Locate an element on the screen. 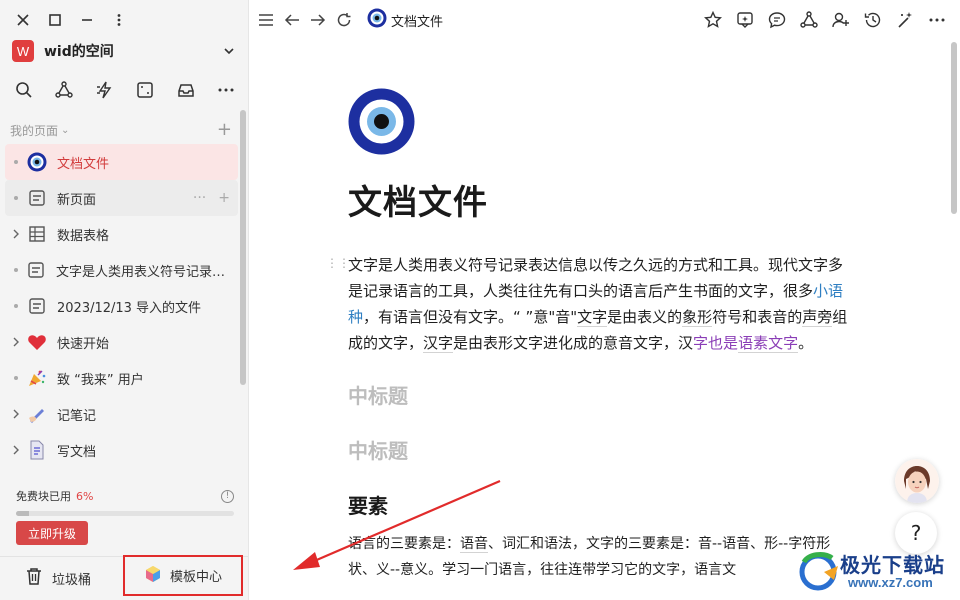 This screenshot has height=600, width=960. underlined-term: 文字 is located at coordinates (592, 317).